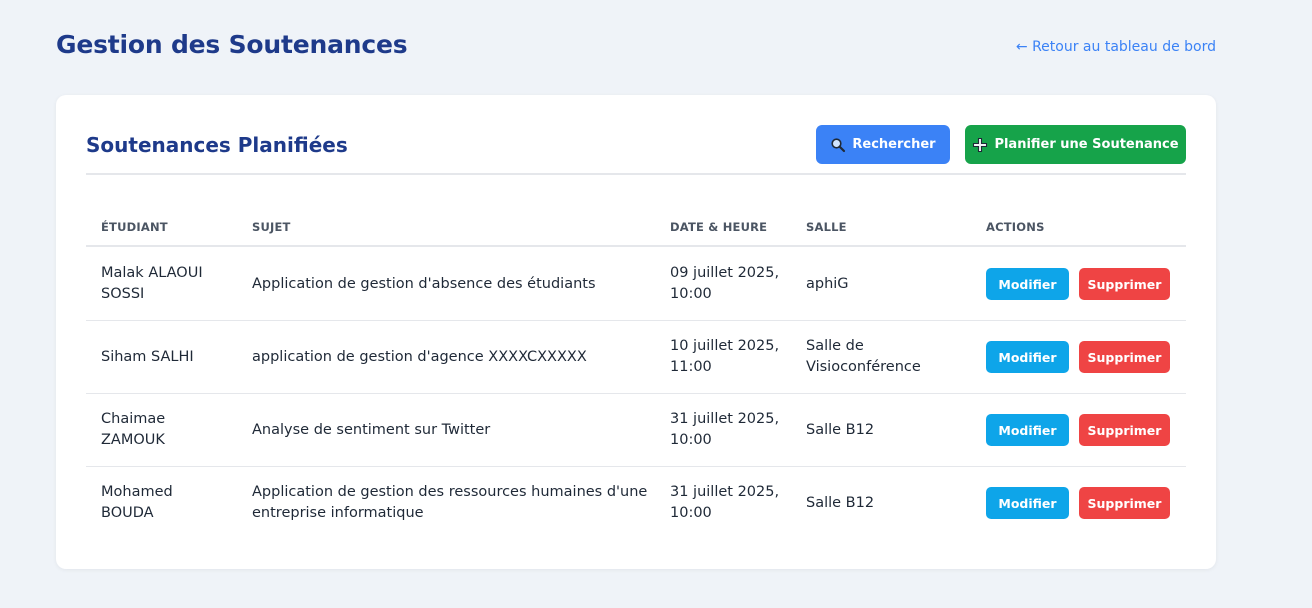 The height and width of the screenshot is (608, 1312). Describe the element at coordinates (137, 502) in the screenshot. I see `student-name: Mohamed BOUDA` at that location.